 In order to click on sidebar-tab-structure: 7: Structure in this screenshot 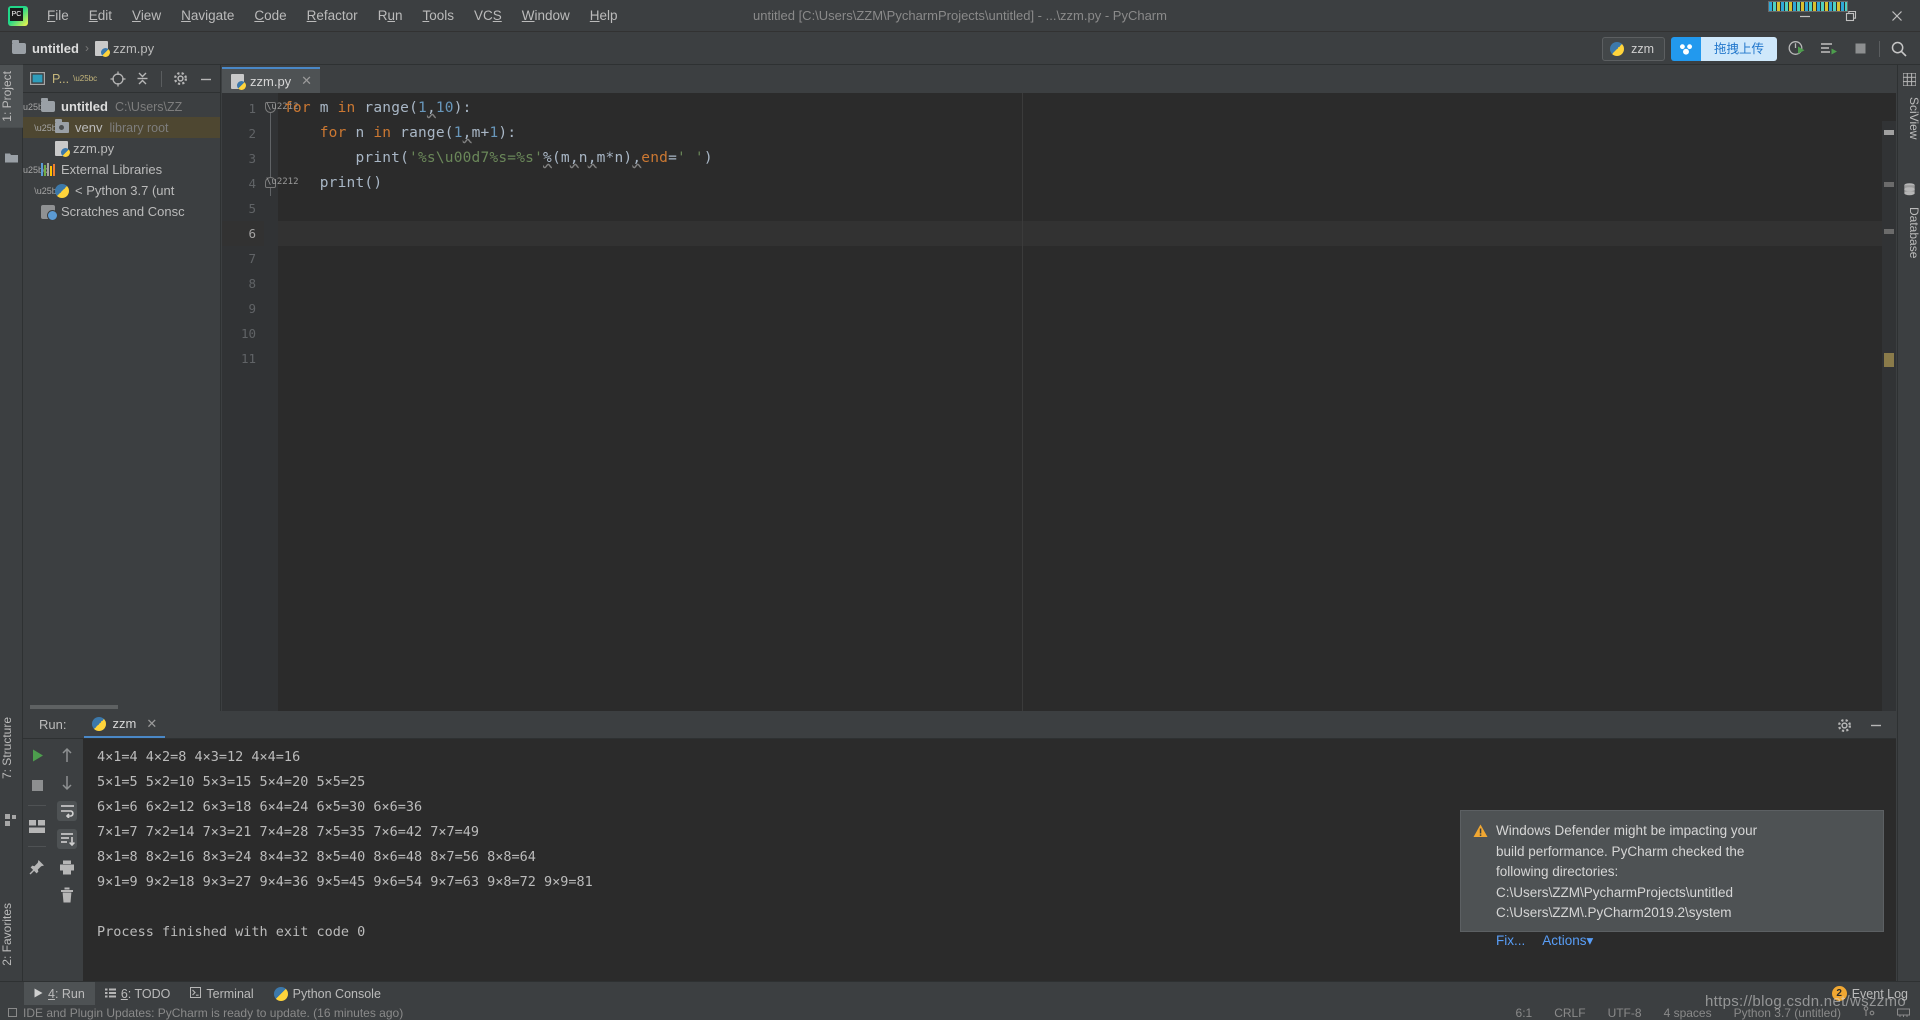, I will do `click(11, 748)`.